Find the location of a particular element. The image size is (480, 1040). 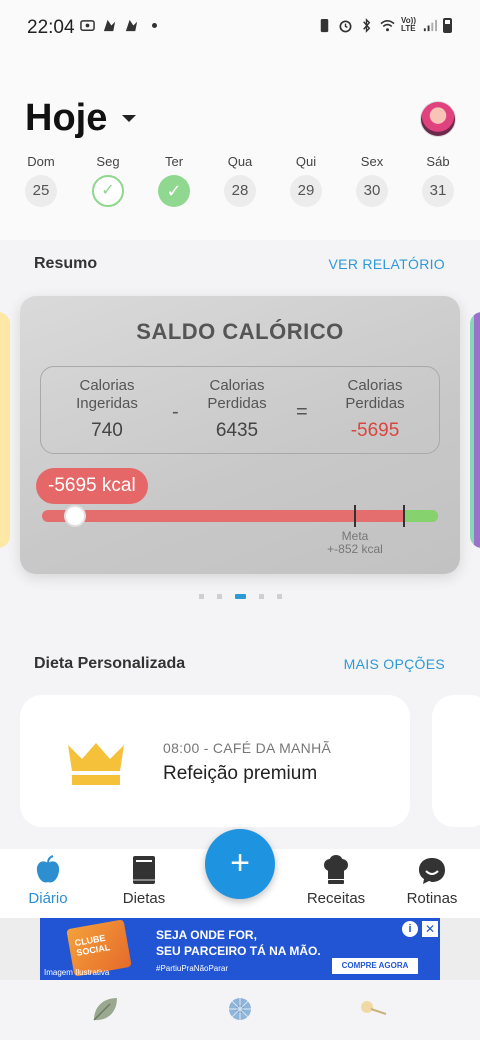

day-label: Sáb is located at coordinates (438, 161).